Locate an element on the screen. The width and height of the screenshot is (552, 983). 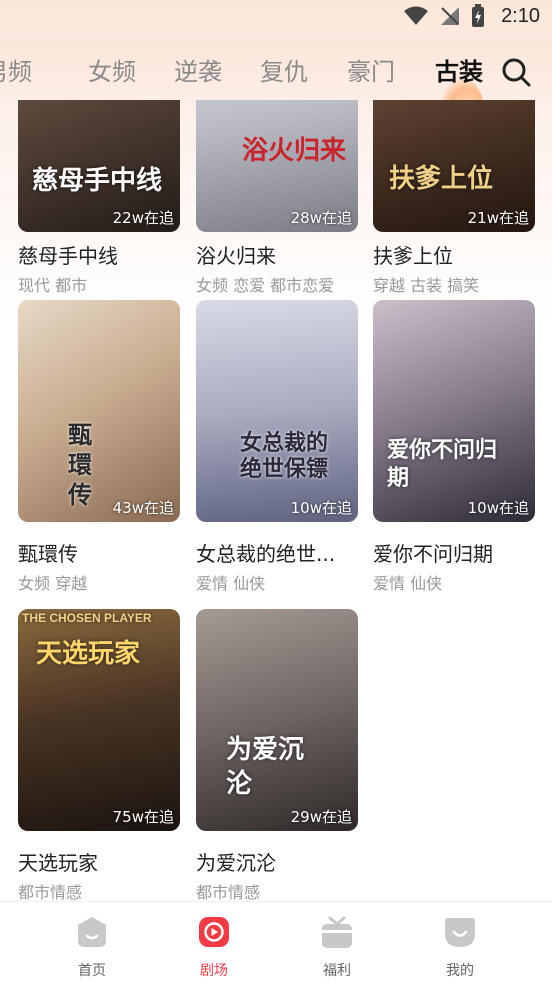
drama-tags: 女频 穿越 is located at coordinates (53, 583).